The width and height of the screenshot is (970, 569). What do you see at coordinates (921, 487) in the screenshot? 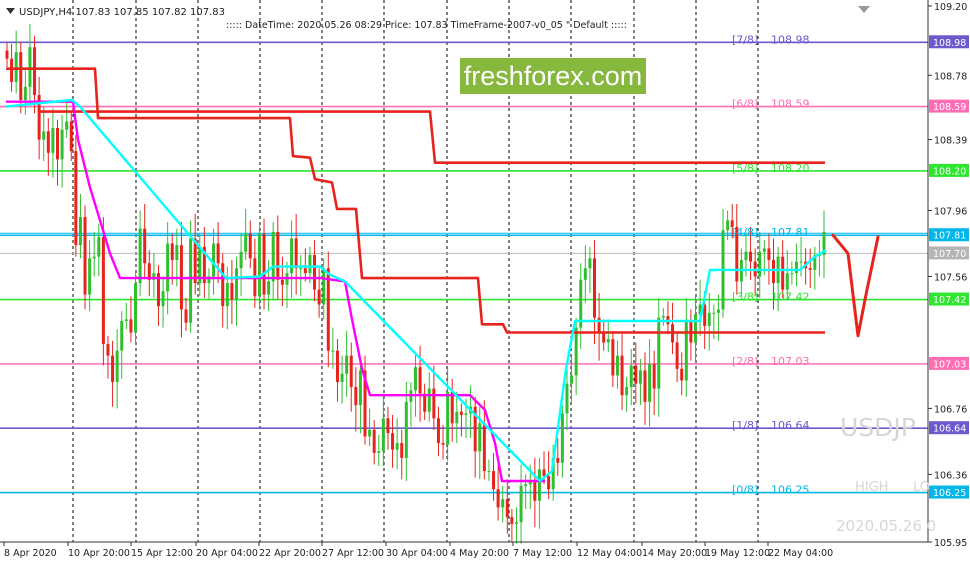
I see `watermark-low: LO` at bounding box center [921, 487].